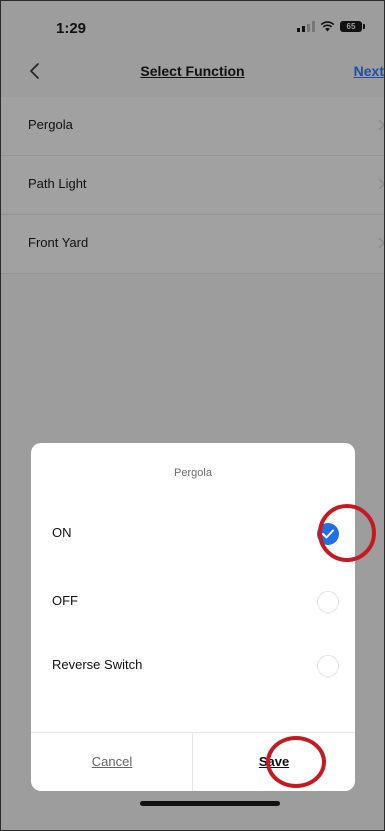 The image size is (385, 831). Describe the element at coordinates (57, 183) in the screenshot. I see `list-item-label: Path Light` at that location.